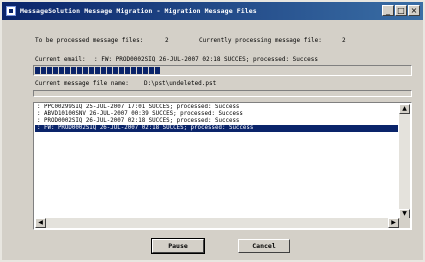  Describe the element at coordinates (414, 10) in the screenshot. I see `close-button: ×` at that location.